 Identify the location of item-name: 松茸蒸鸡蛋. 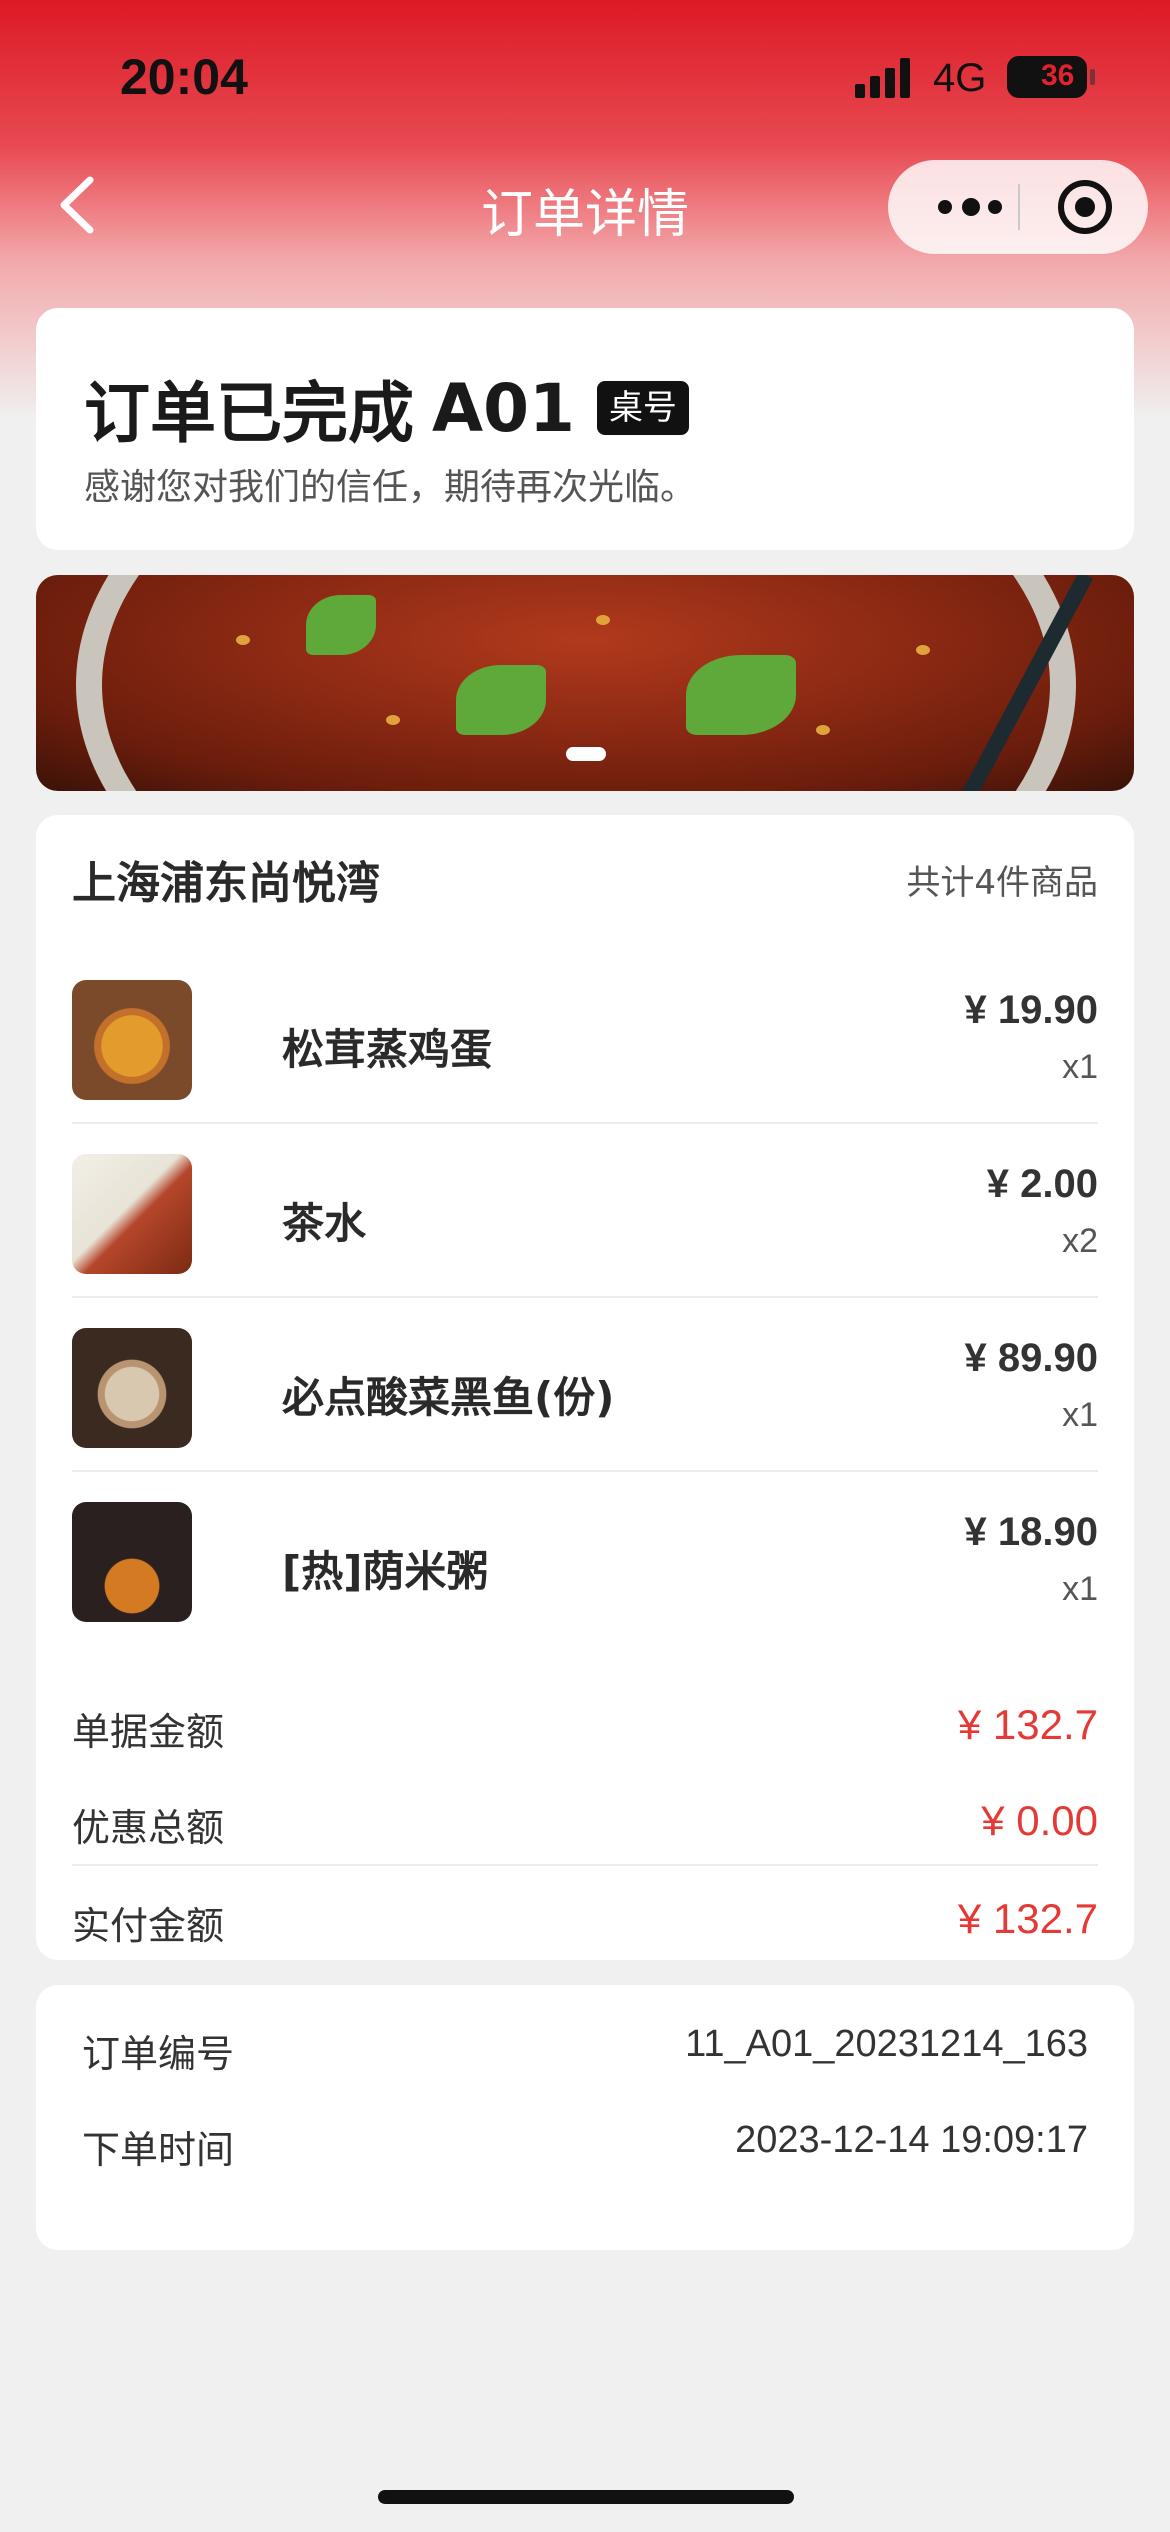
(387, 1049).